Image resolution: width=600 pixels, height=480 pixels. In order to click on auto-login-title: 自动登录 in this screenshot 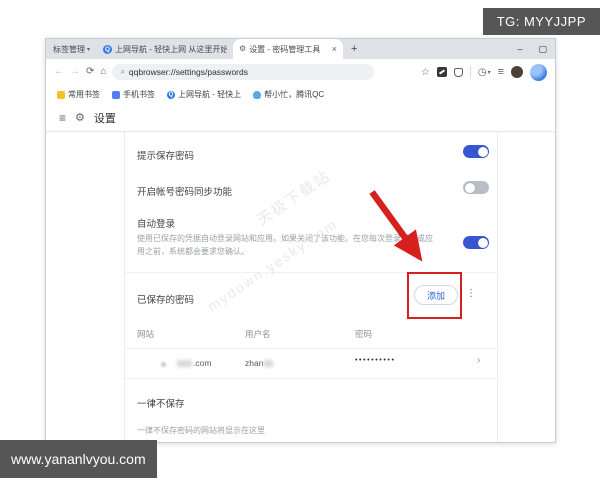, I will do `click(156, 224)`.